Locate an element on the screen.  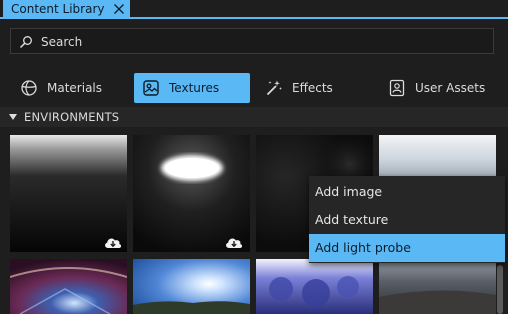
content-library-tab: Content Library is located at coordinates (66, 9).